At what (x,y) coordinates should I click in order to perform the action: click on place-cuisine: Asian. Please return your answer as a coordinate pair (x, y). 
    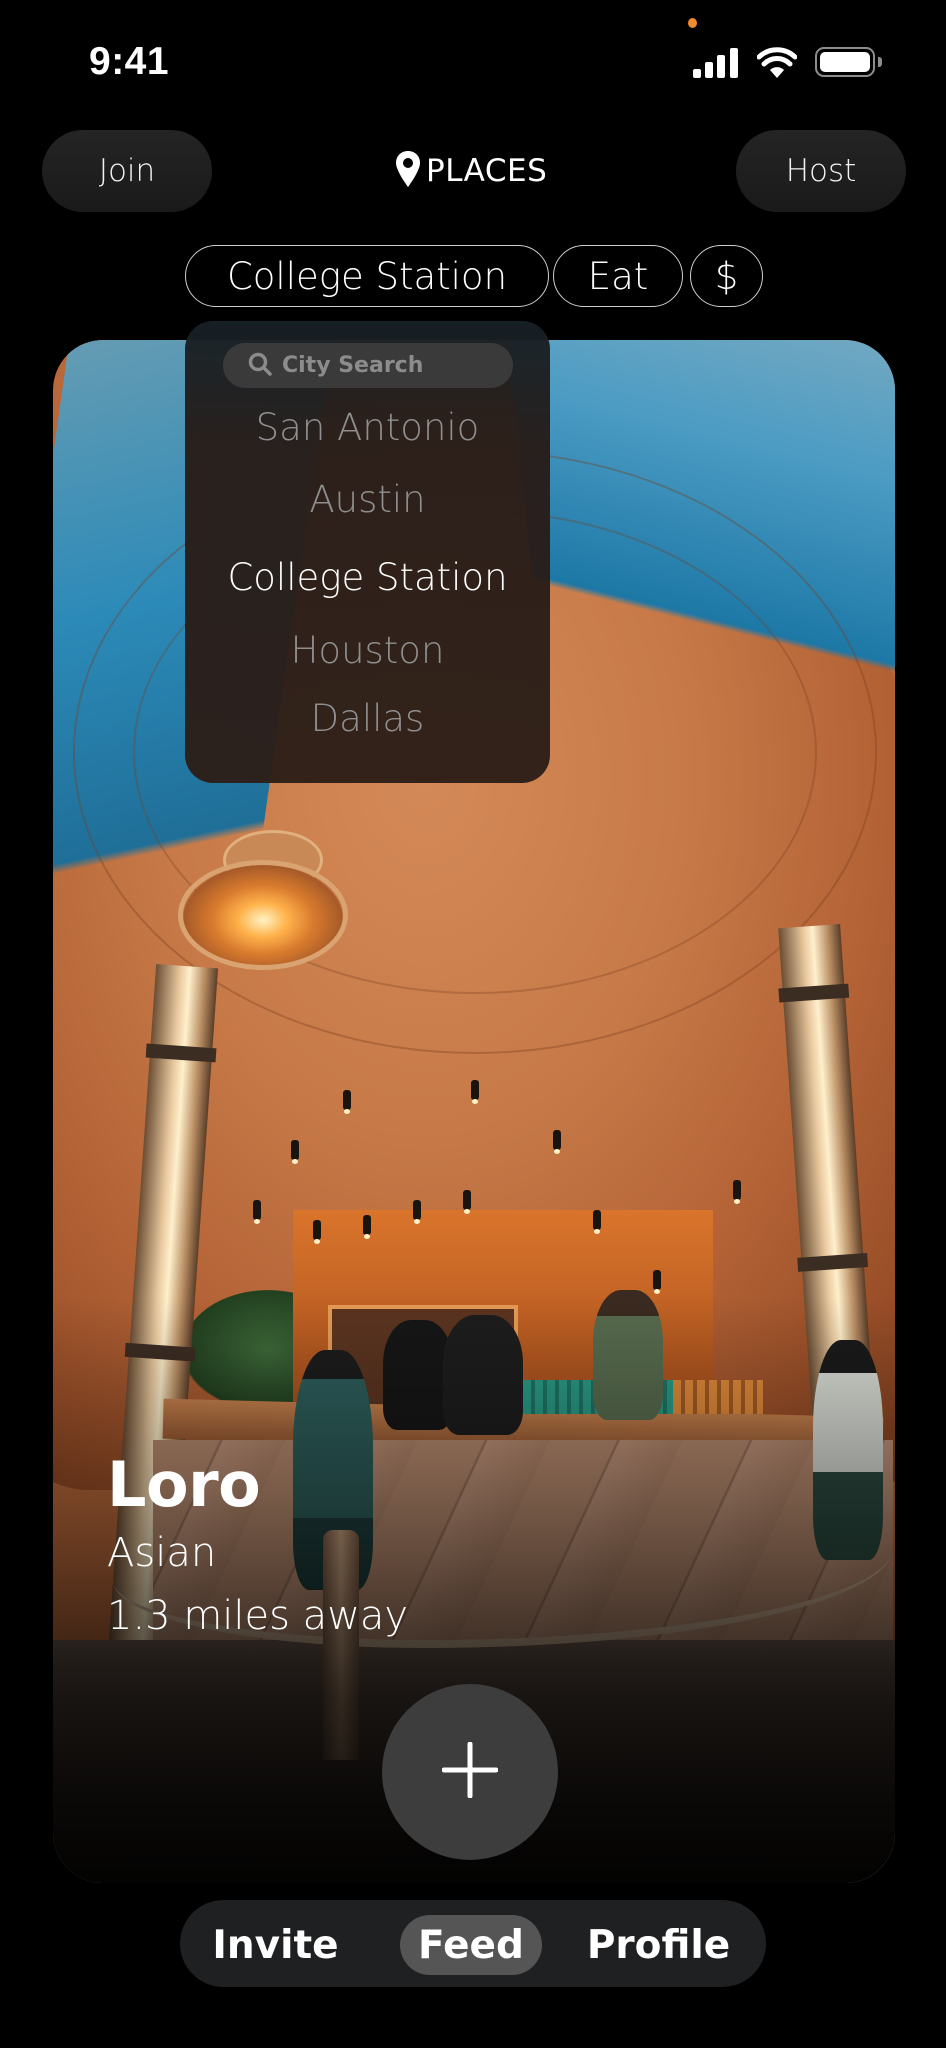
    Looking at the image, I should click on (162, 1553).